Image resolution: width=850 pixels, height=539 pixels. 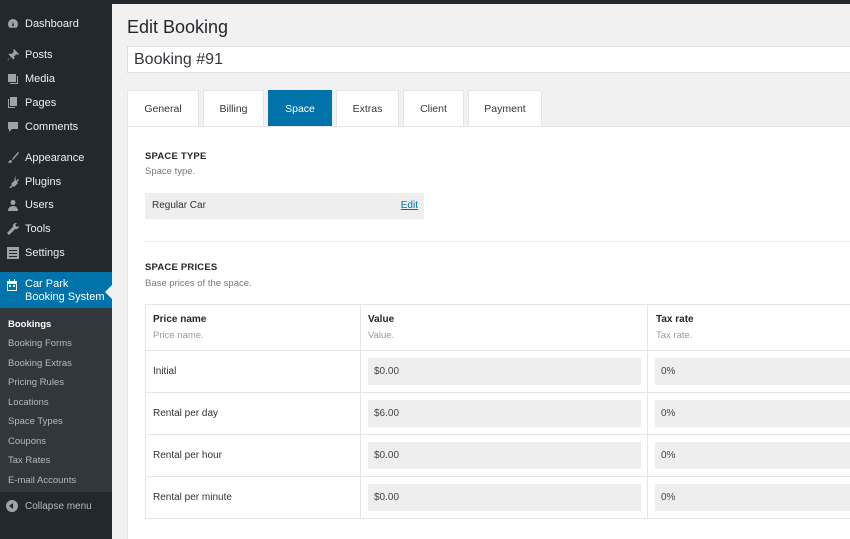 What do you see at coordinates (165, 371) in the screenshot?
I see `price-name-initial: Initial` at bounding box center [165, 371].